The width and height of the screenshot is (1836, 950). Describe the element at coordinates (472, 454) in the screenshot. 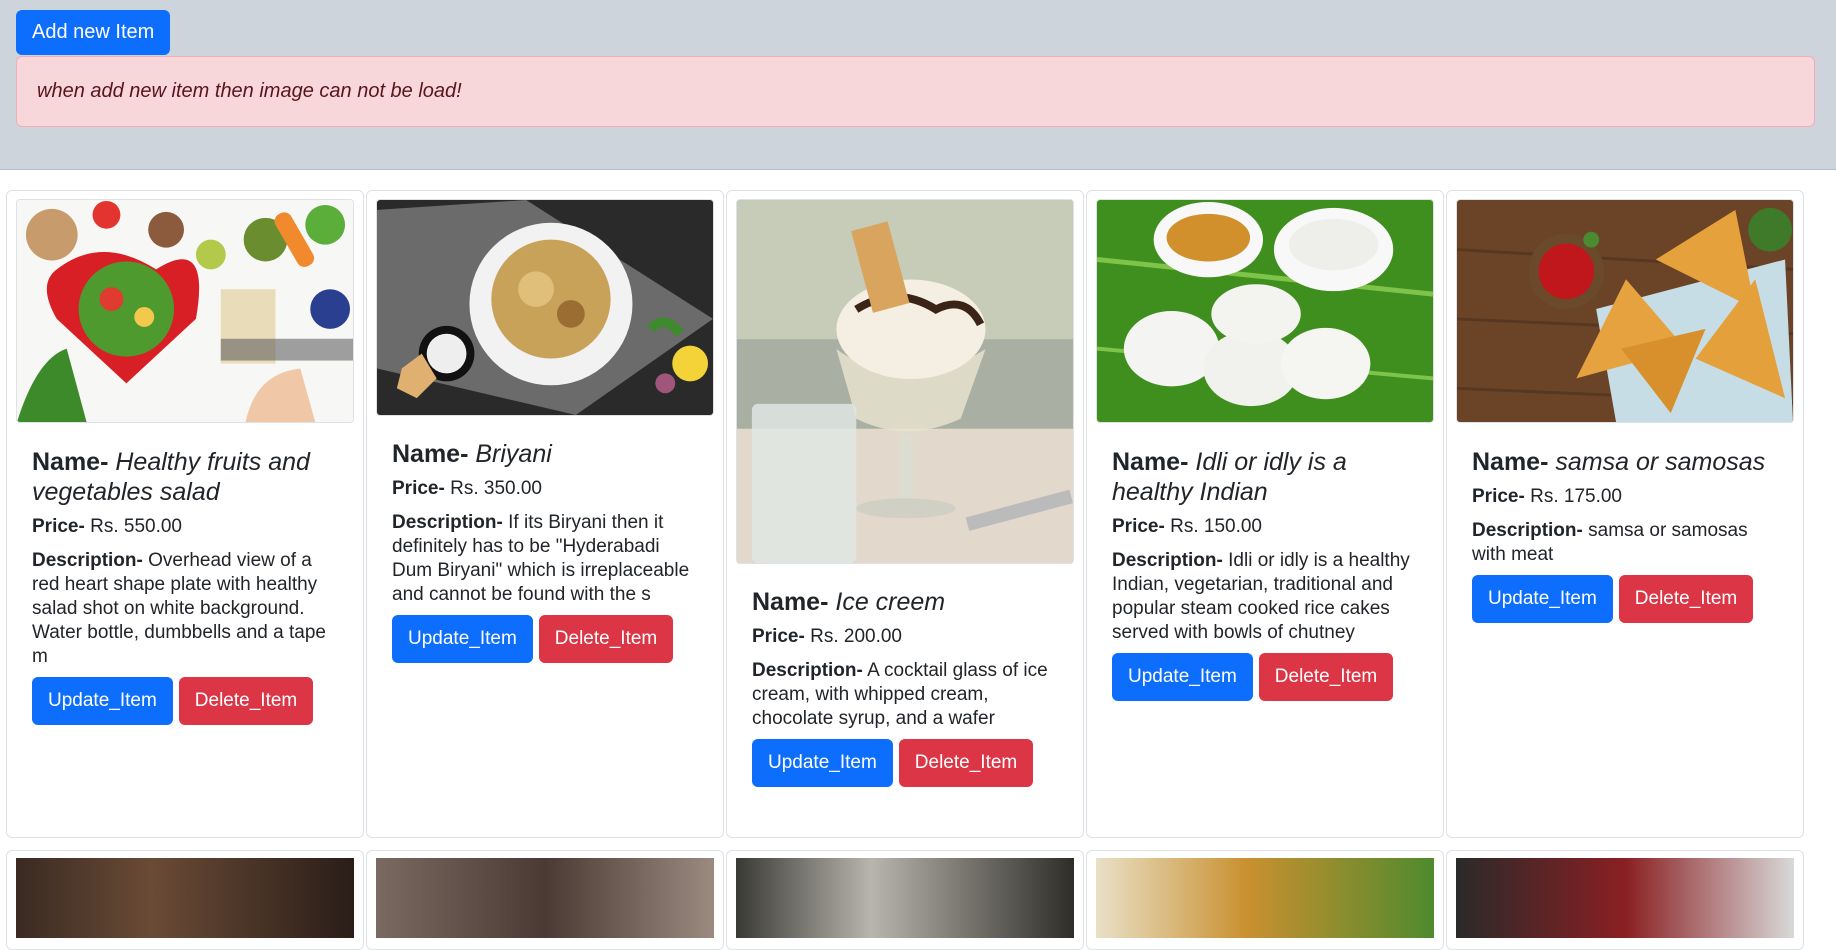

I see `item-name: Name- Briyani` at that location.